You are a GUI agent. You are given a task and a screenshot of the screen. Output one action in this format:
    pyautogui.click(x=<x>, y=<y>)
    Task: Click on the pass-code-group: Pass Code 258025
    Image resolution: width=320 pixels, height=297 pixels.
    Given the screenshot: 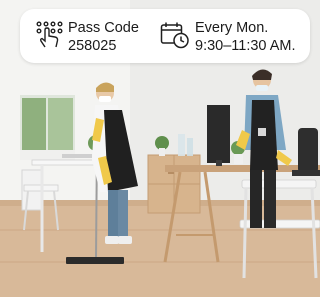 What is the action you would take?
    pyautogui.click(x=99, y=36)
    